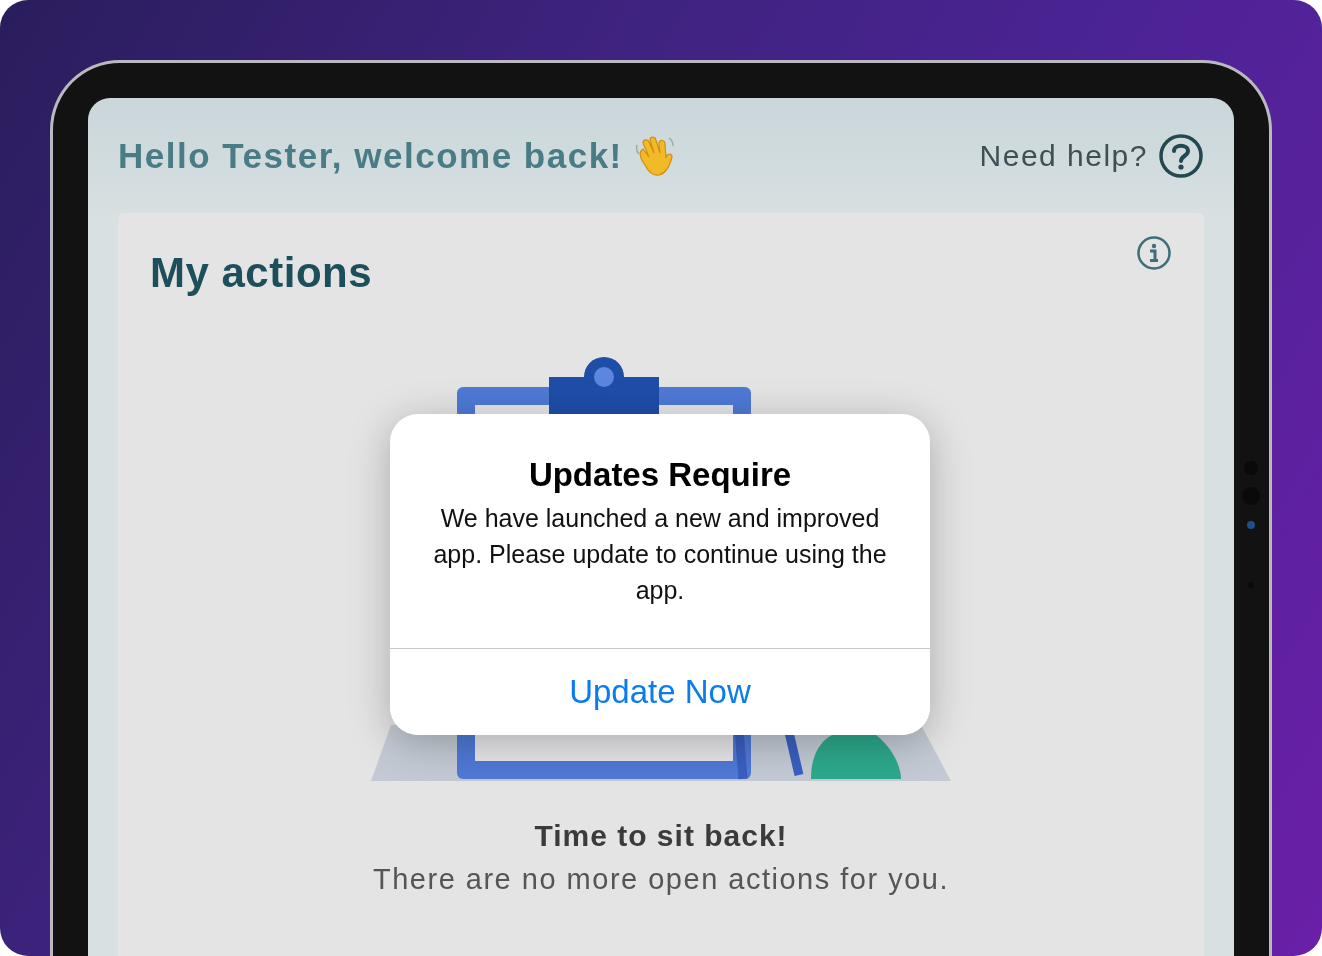  Describe the element at coordinates (654, 155) in the screenshot. I see `waving-hand-icon` at that location.